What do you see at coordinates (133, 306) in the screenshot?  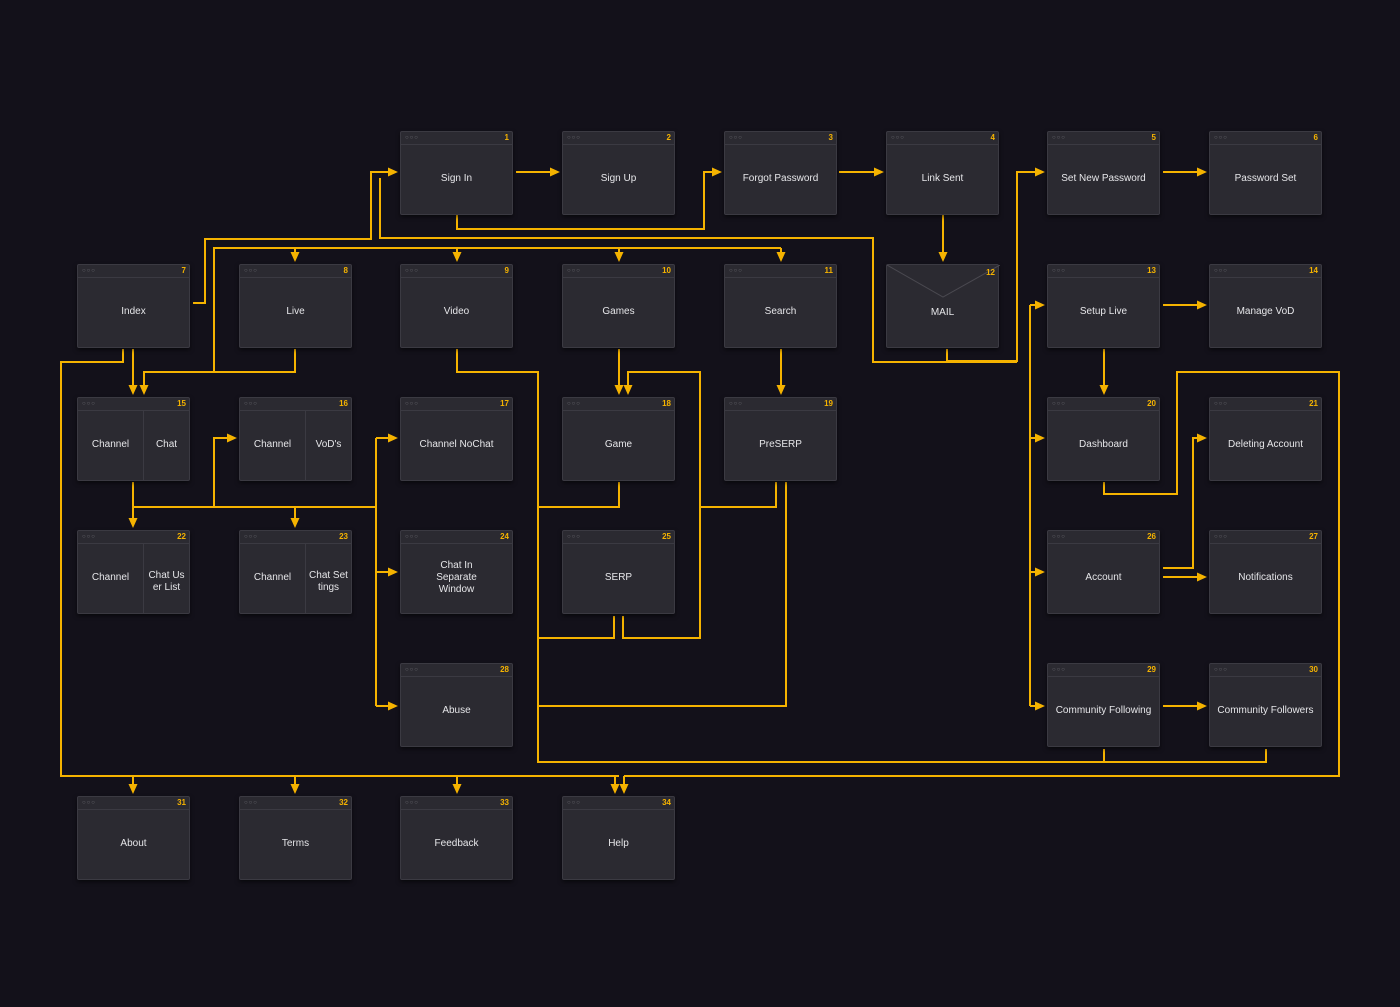 I see `screen-card-7: ○○○ 7 Index` at bounding box center [133, 306].